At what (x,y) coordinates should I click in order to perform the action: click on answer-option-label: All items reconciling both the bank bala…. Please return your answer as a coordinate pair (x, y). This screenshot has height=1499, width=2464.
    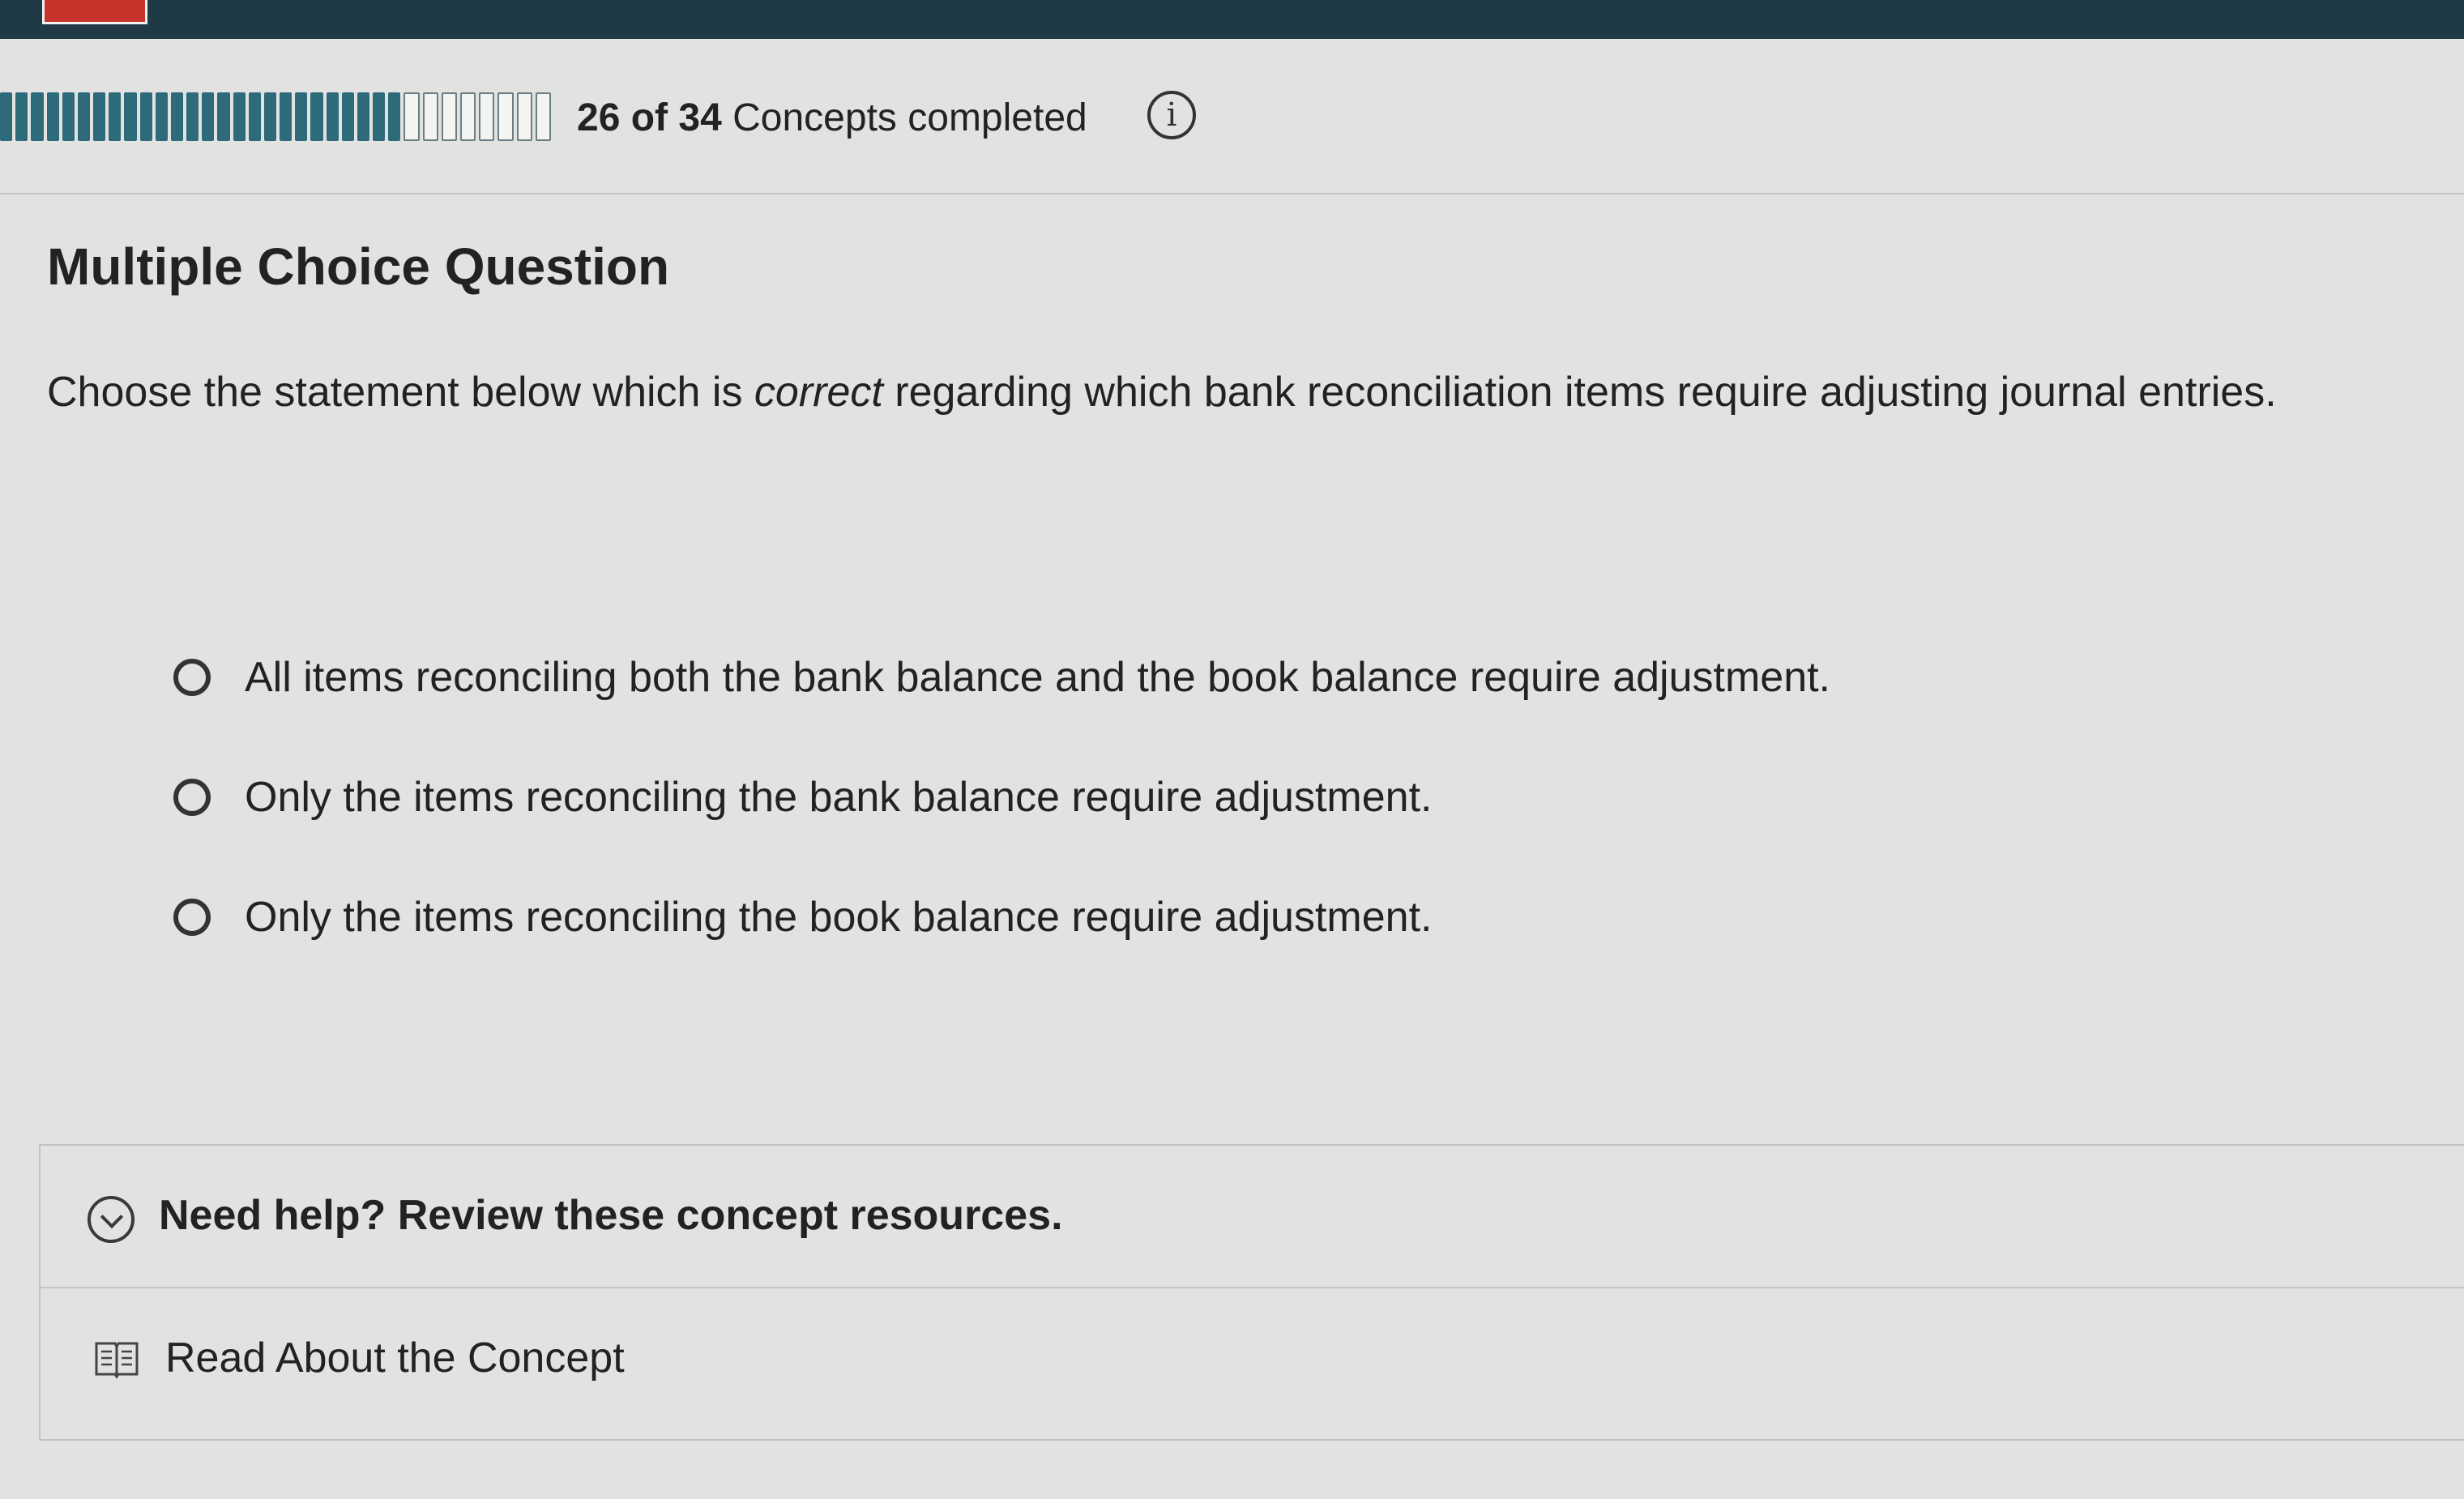
    Looking at the image, I should click on (1038, 677).